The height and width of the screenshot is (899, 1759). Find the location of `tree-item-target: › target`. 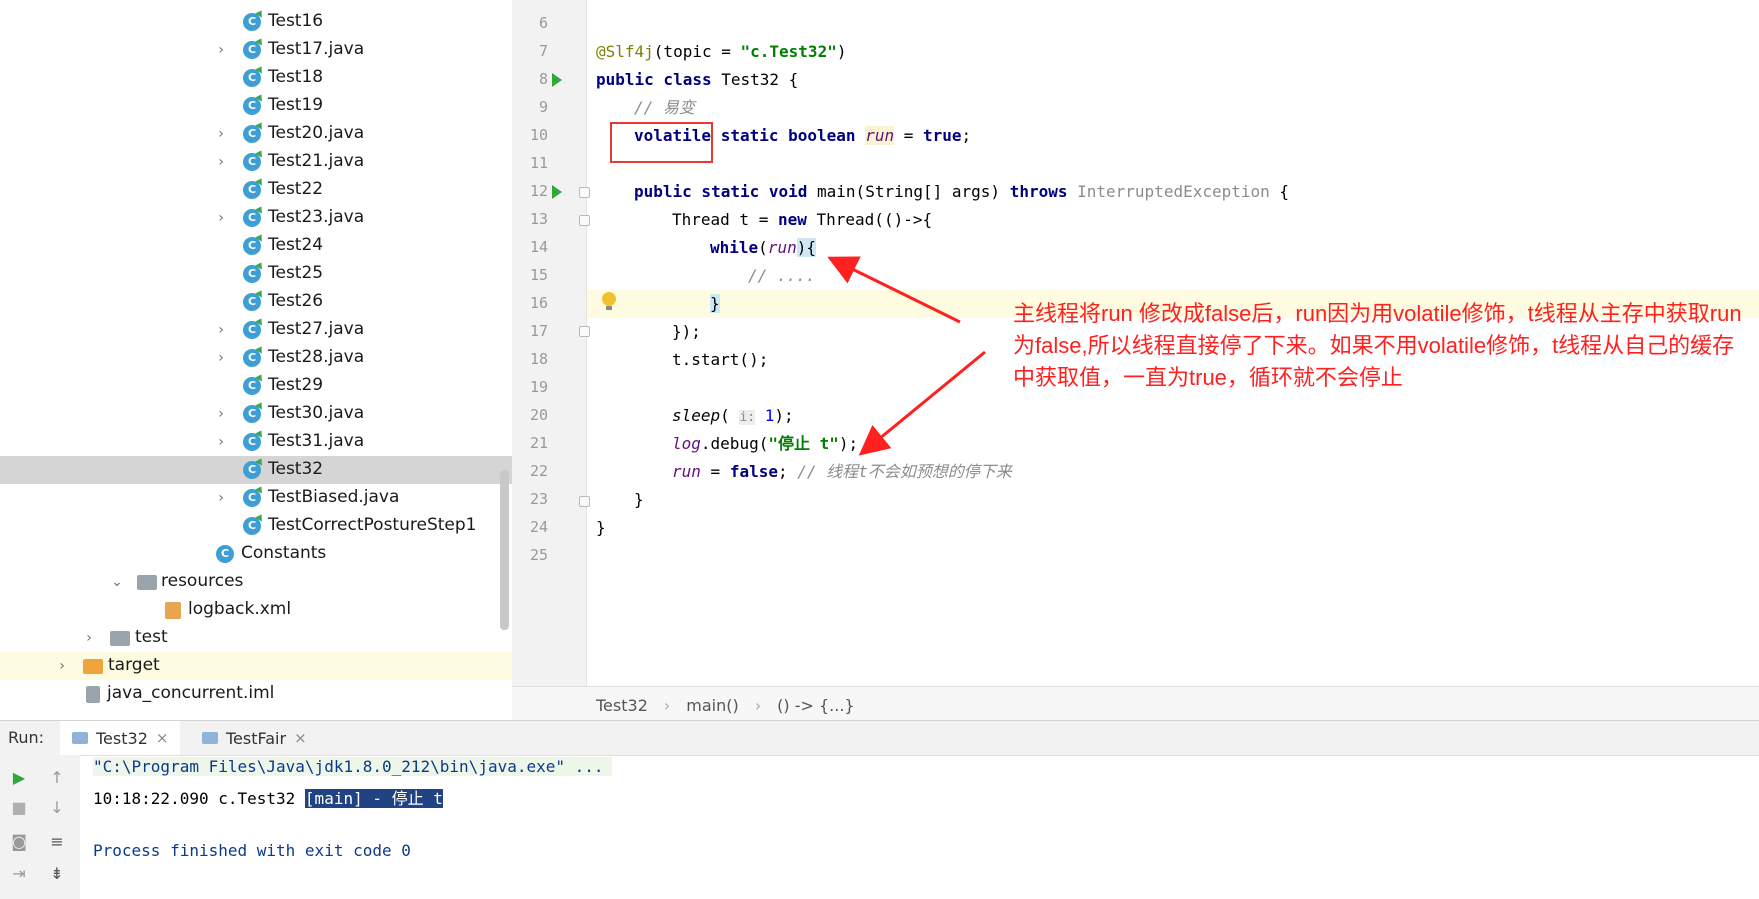

tree-item-target: › target is located at coordinates (256, 666).